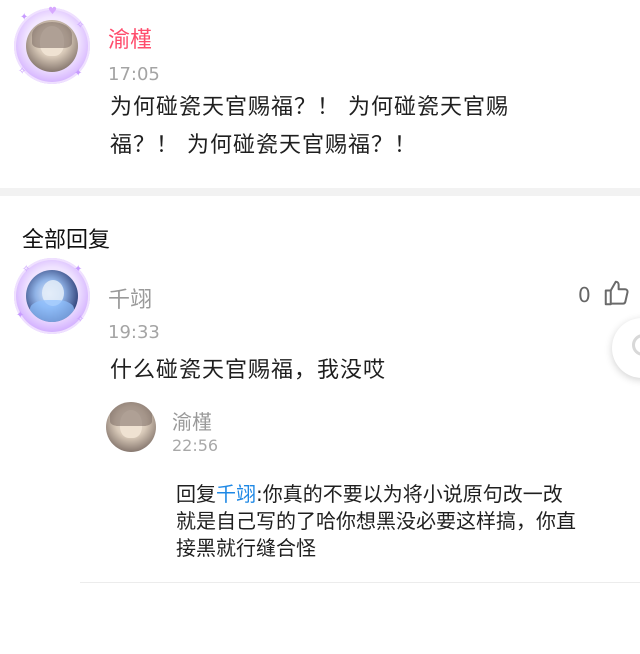  I want to click on post-author-name: 渝槿, so click(130, 38).